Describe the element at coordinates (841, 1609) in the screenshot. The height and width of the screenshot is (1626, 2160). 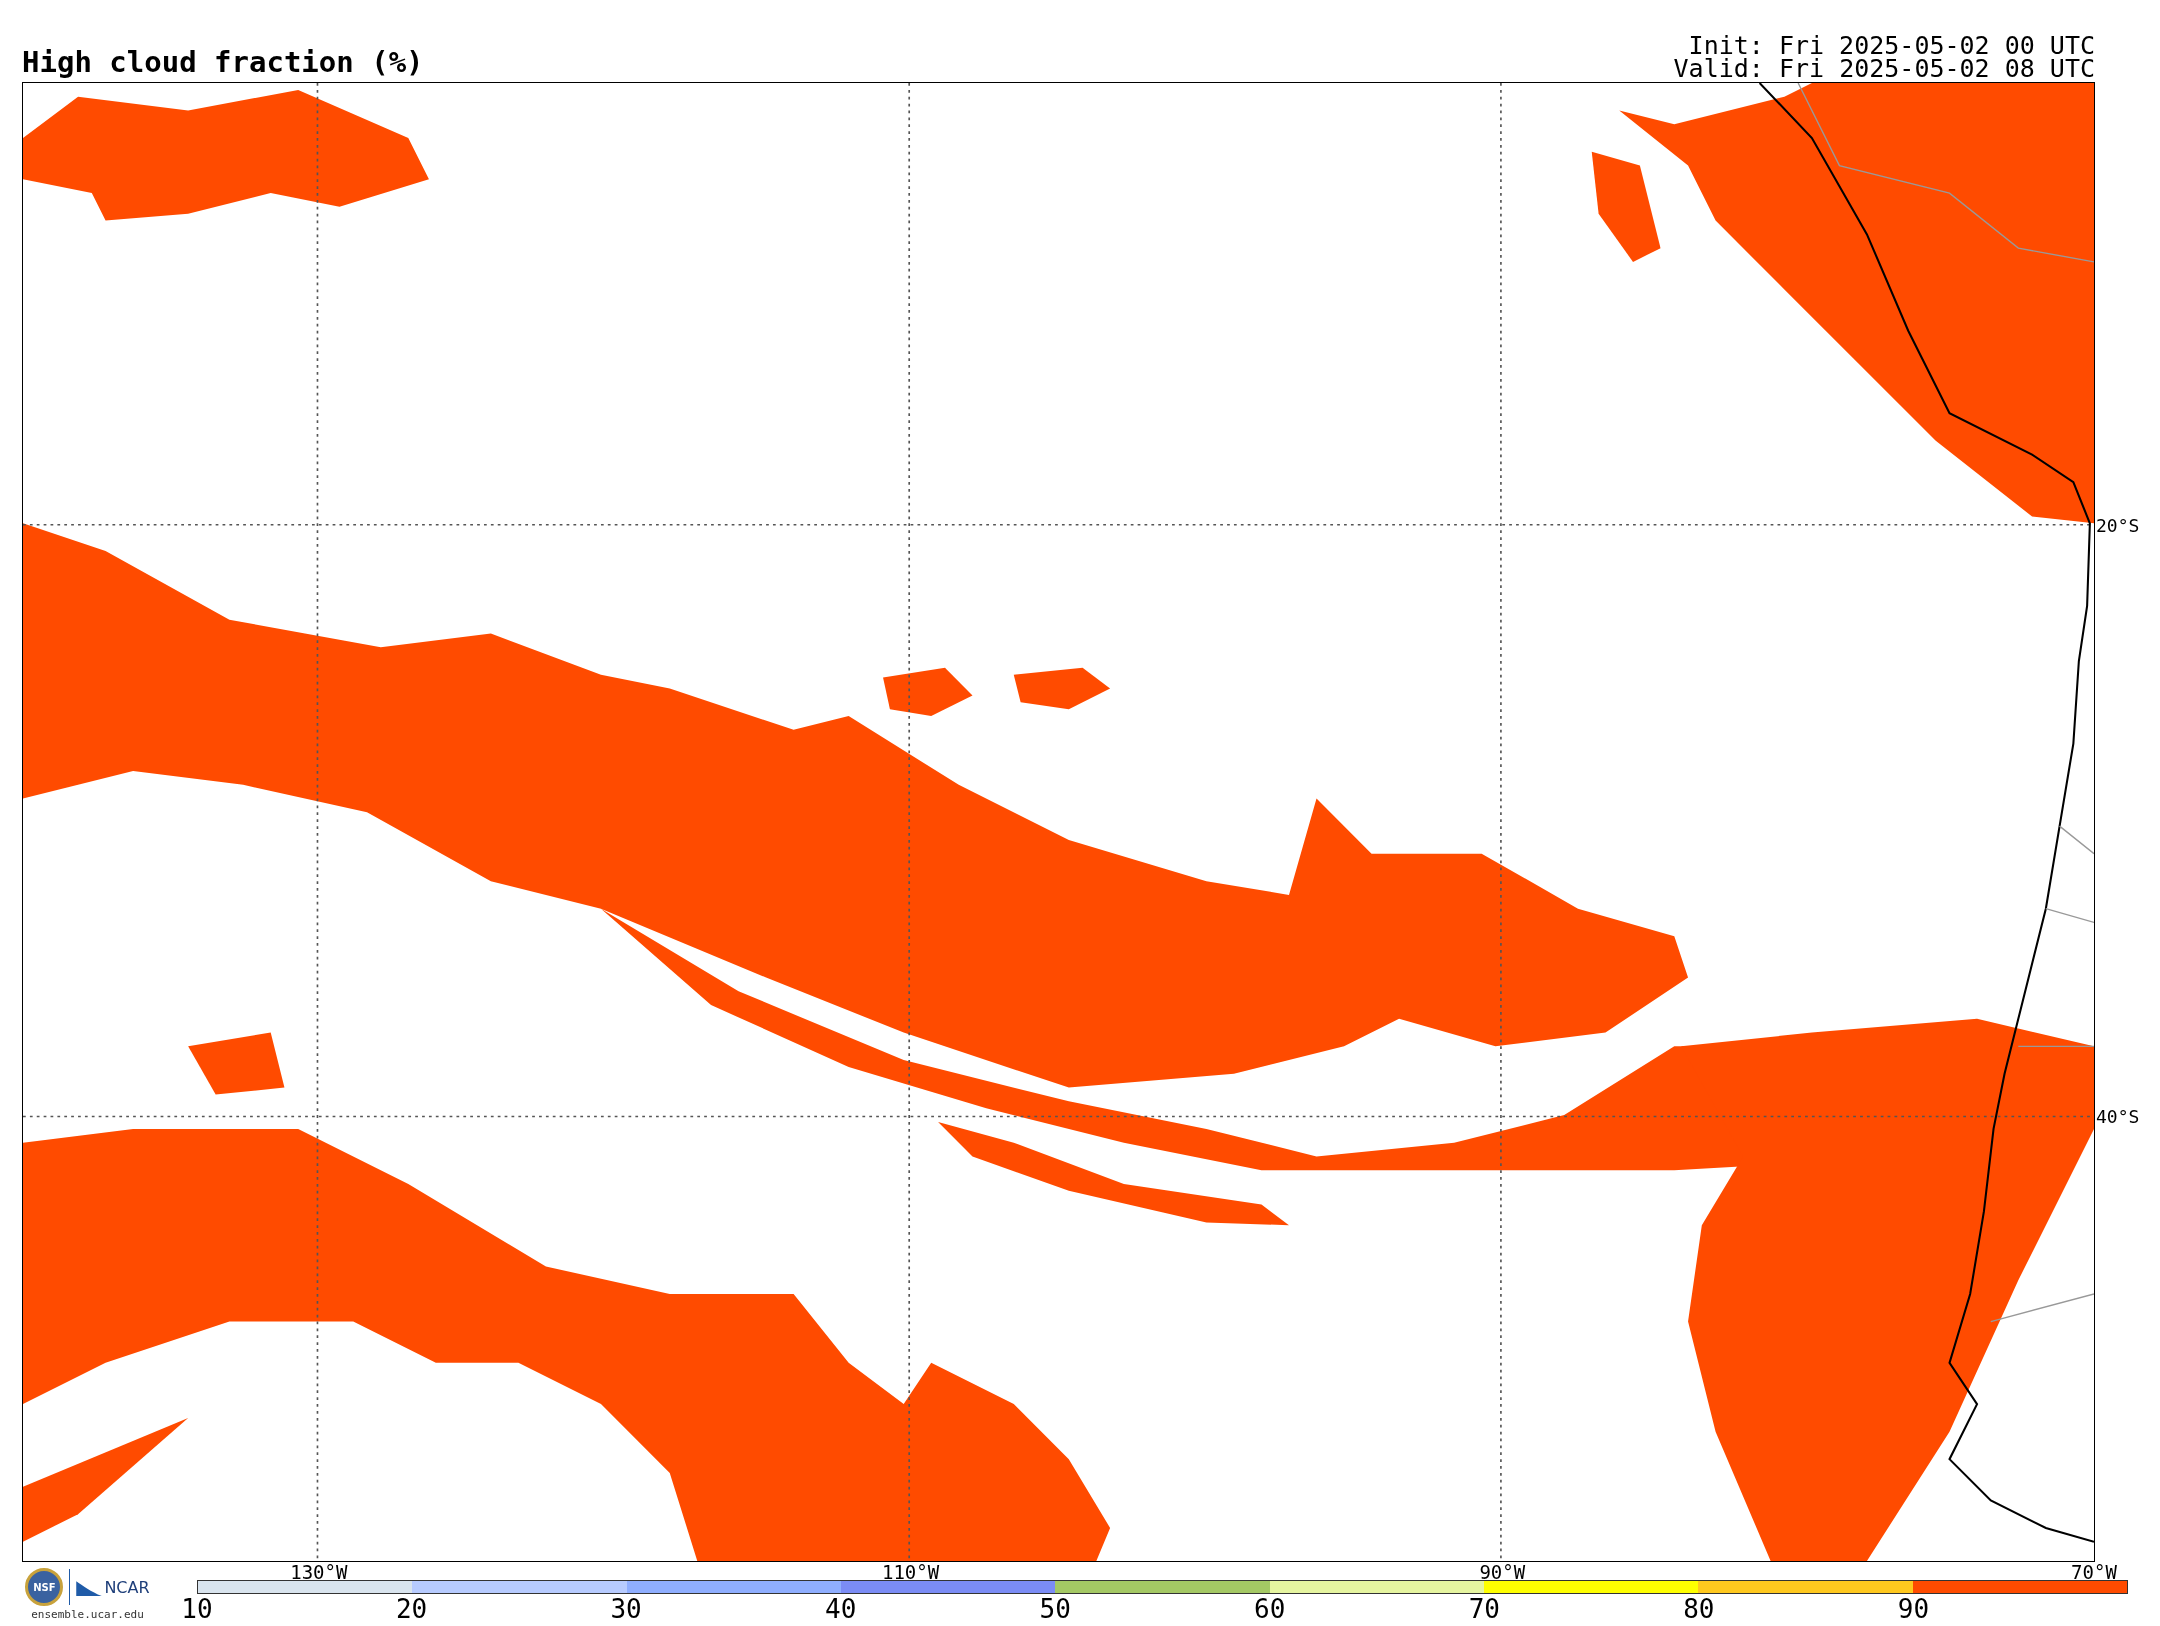
I see `scale-tick-label: 40` at that location.